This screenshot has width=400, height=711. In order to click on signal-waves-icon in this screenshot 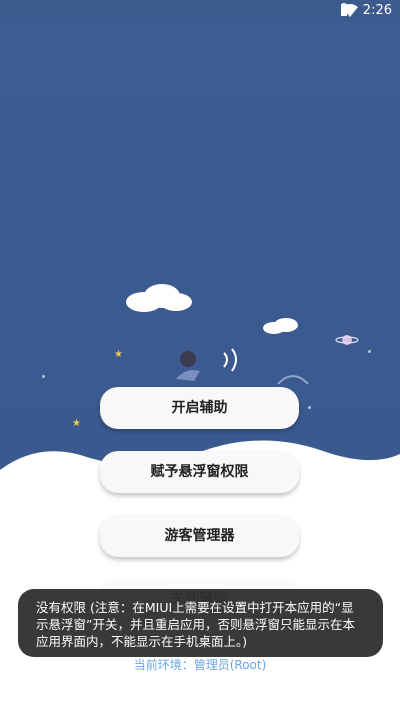, I will do `click(230, 360)`.